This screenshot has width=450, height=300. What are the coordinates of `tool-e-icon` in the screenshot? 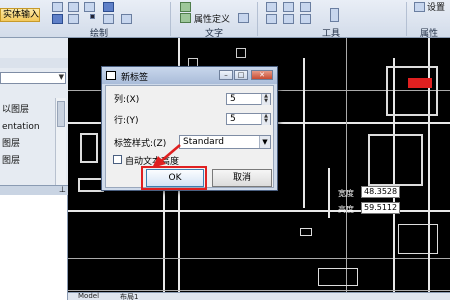 It's located at (288, 19).